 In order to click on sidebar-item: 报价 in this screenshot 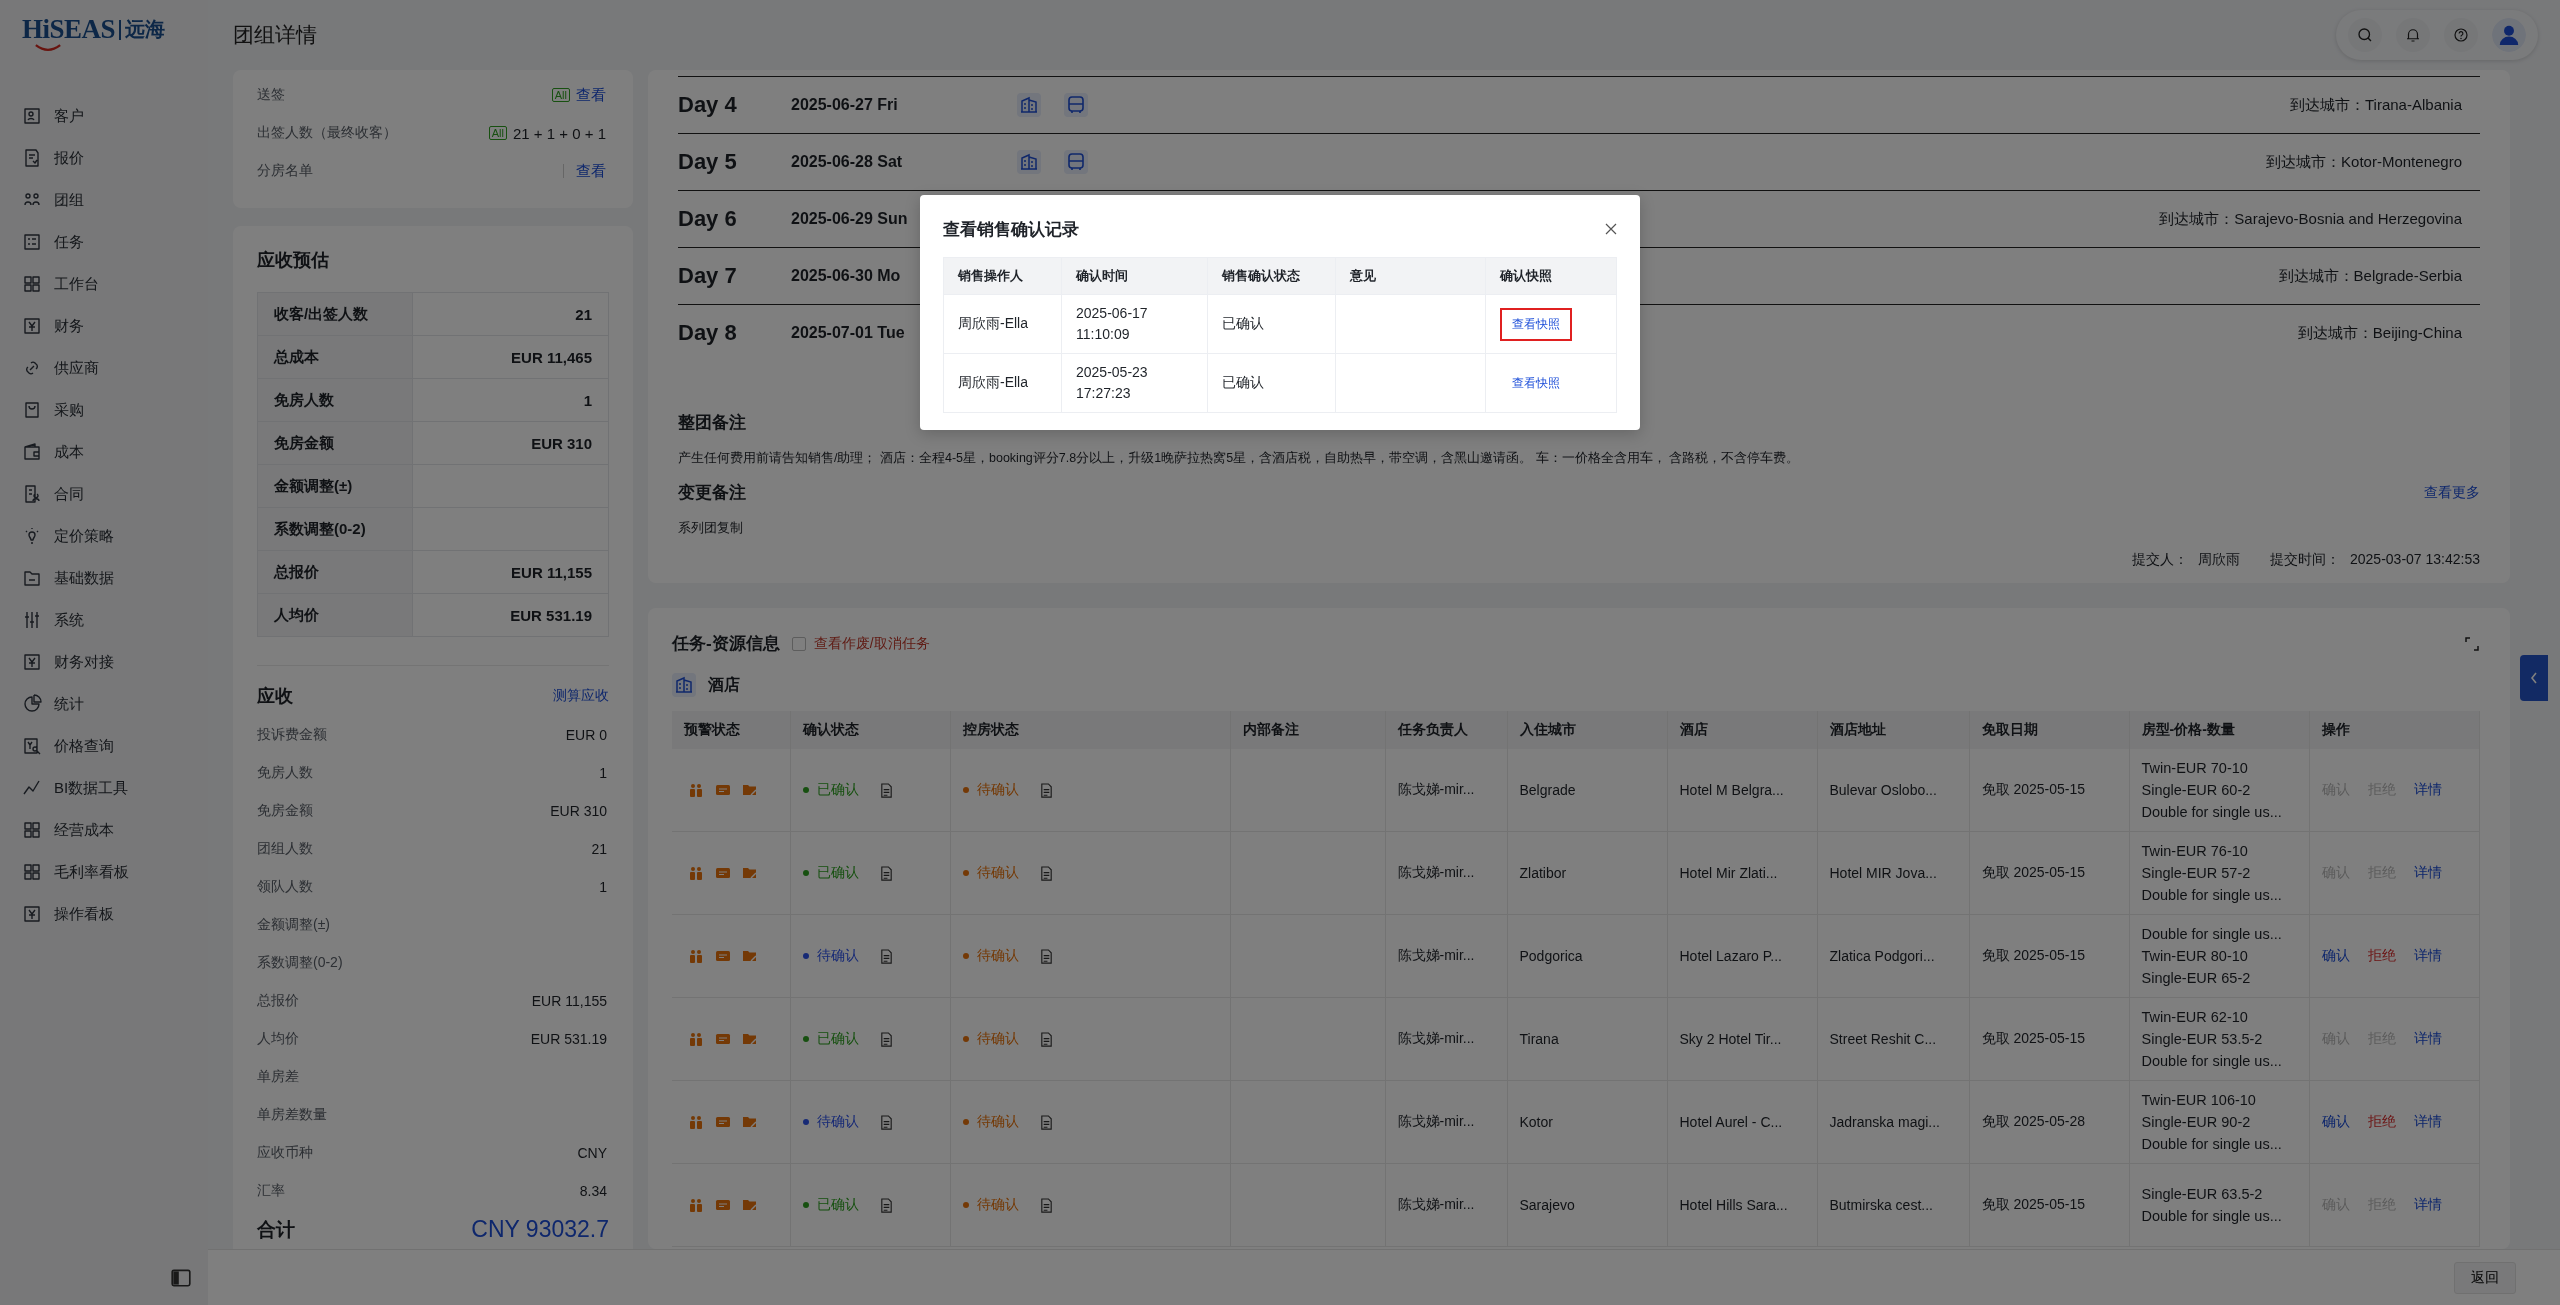, I will do `click(104, 158)`.